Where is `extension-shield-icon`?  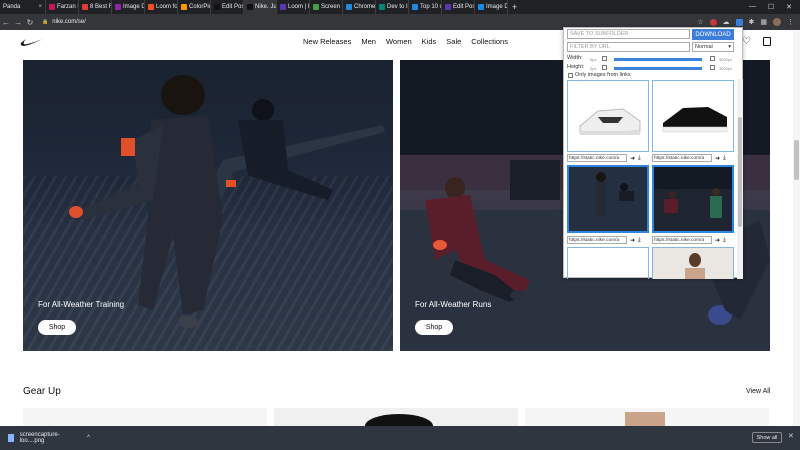
extension-shield-icon is located at coordinates (713, 22).